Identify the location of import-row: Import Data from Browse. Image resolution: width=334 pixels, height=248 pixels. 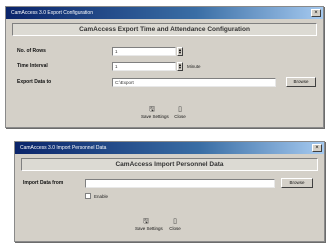
(169, 183).